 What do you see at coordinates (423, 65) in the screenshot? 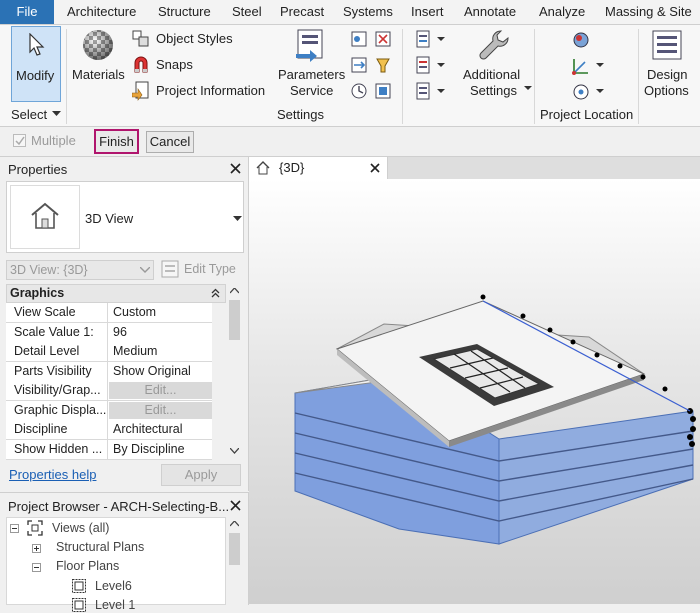
I see `panel-schedule-icon` at bounding box center [423, 65].